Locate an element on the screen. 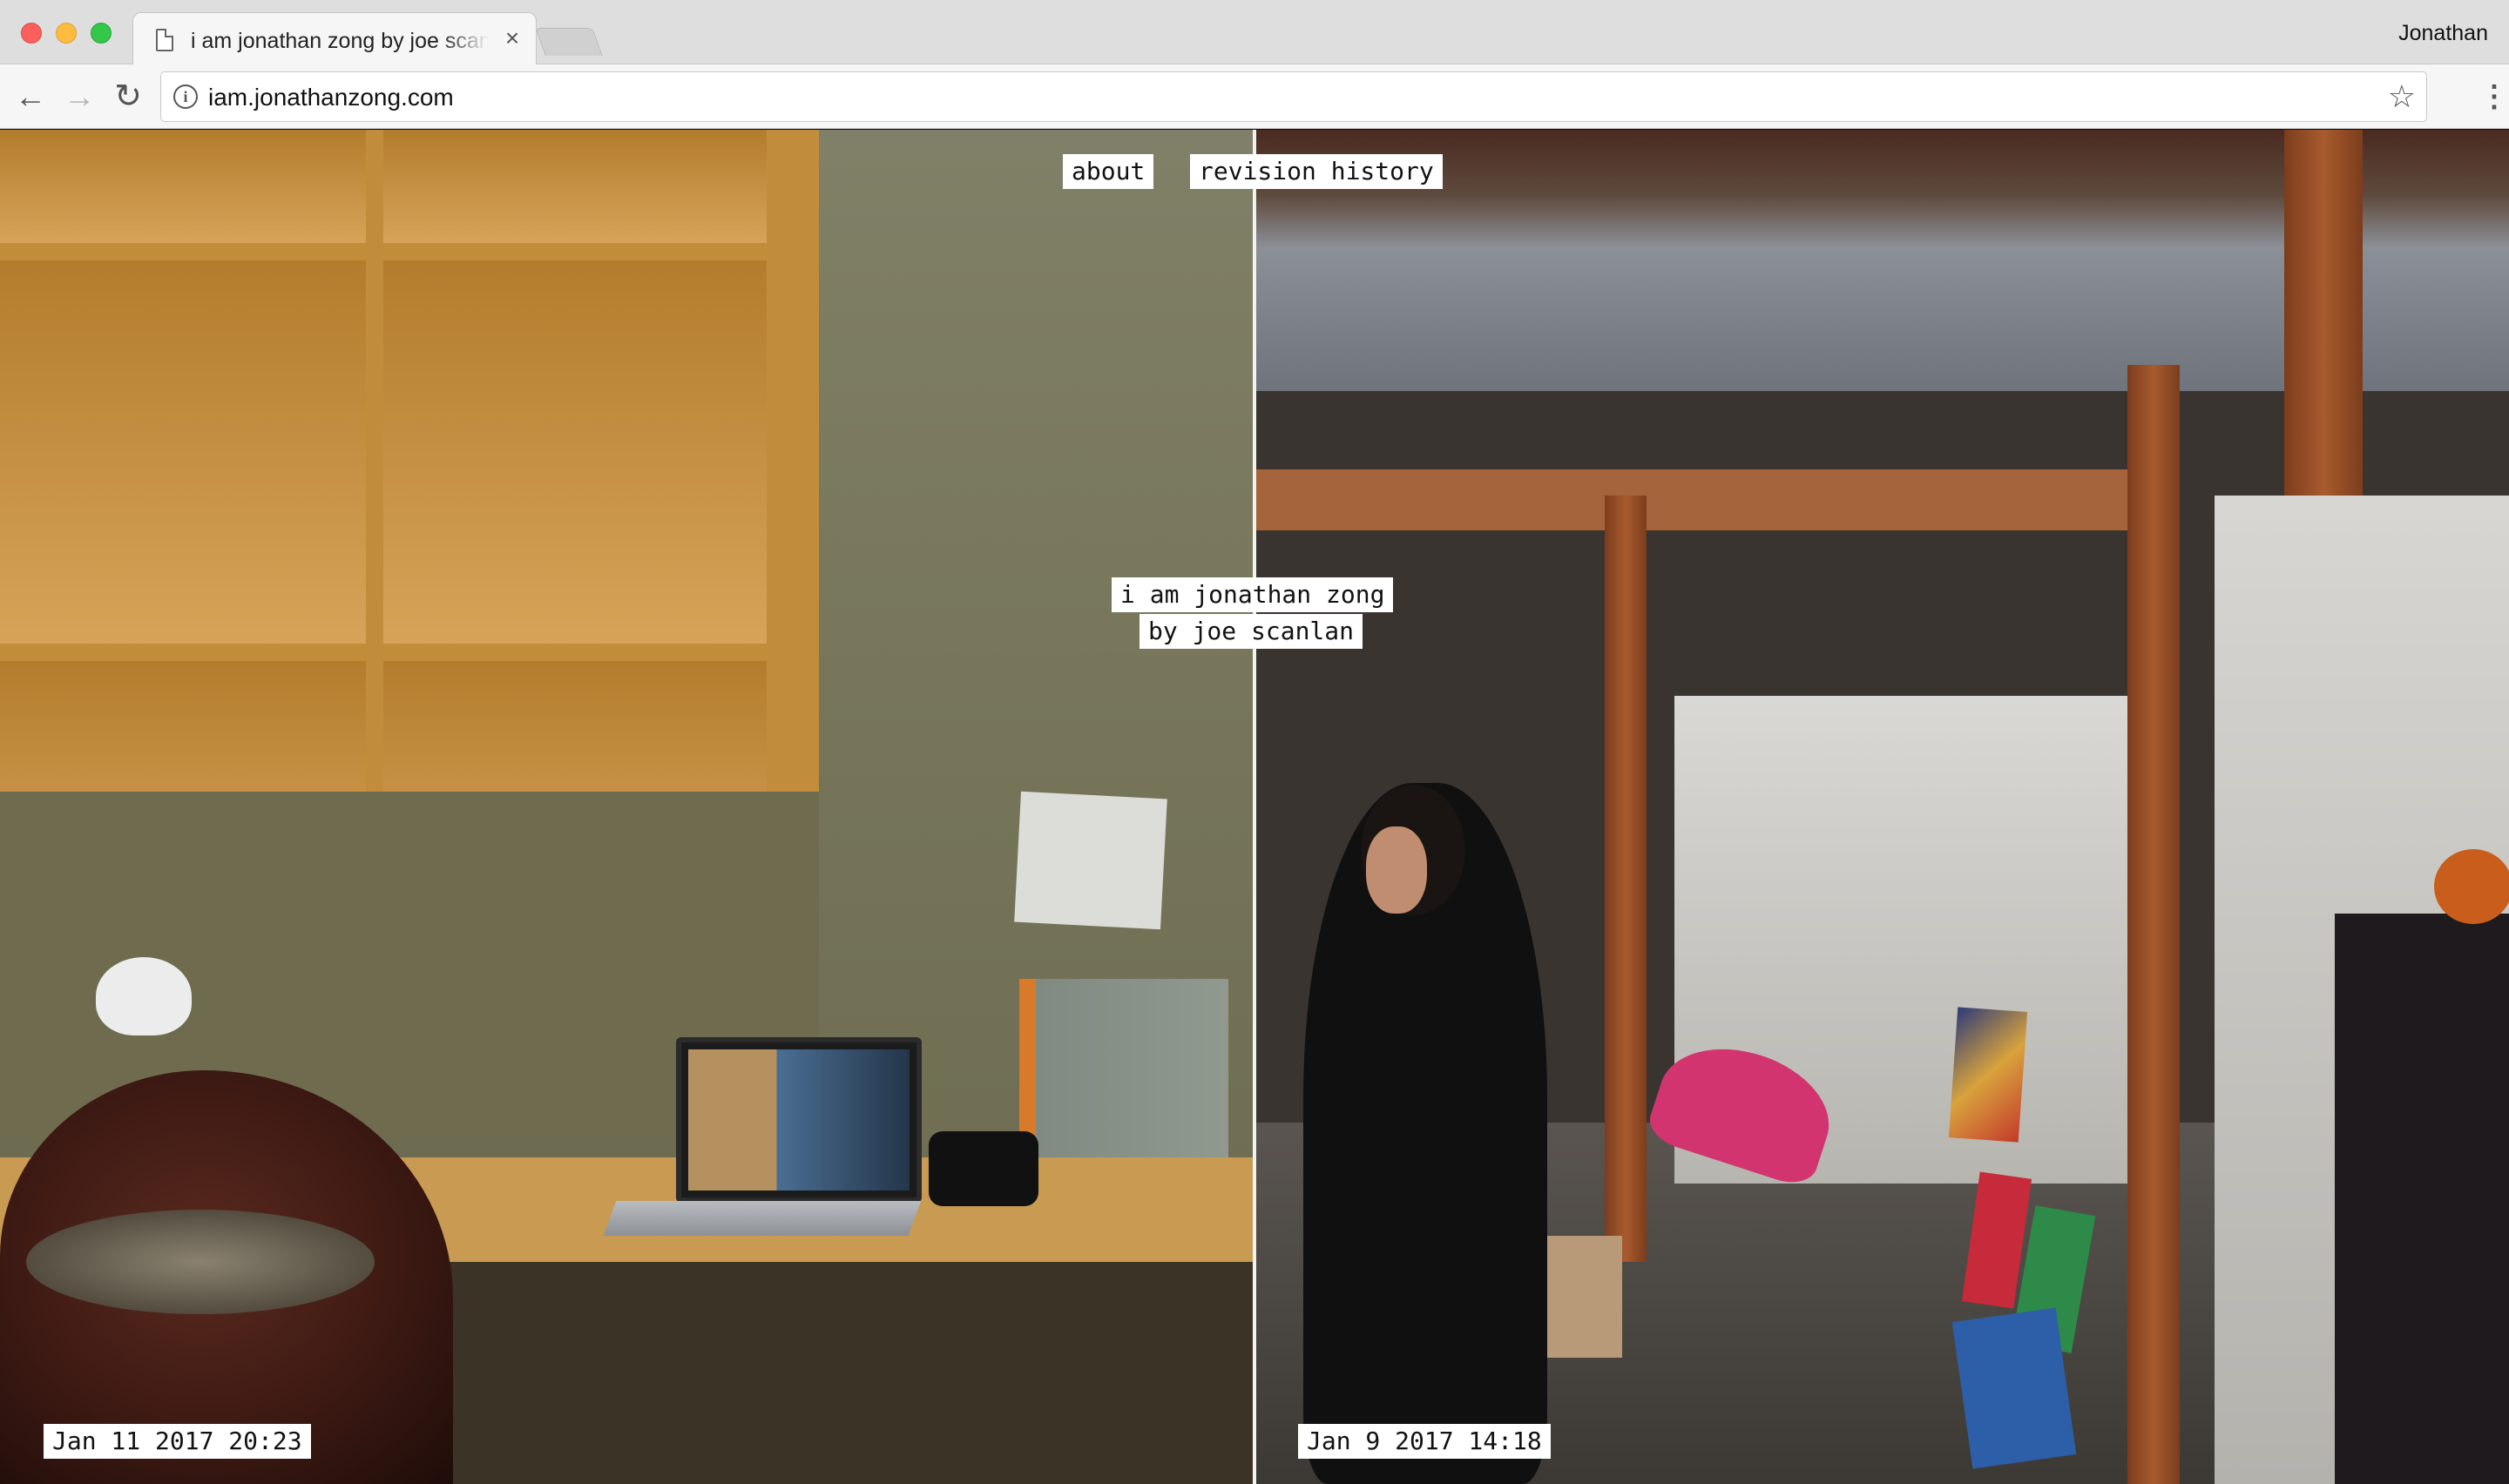 The image size is (2509, 1484). timestamp-left: Jan 11 2017 20:23 is located at coordinates (177, 1442).